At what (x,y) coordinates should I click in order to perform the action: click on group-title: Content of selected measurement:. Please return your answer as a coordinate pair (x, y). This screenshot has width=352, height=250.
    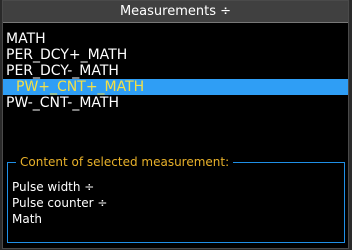
    Looking at the image, I should click on (125, 162).